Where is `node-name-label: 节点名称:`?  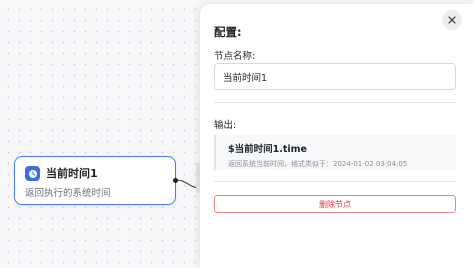
node-name-label: 节点名称: is located at coordinates (235, 56).